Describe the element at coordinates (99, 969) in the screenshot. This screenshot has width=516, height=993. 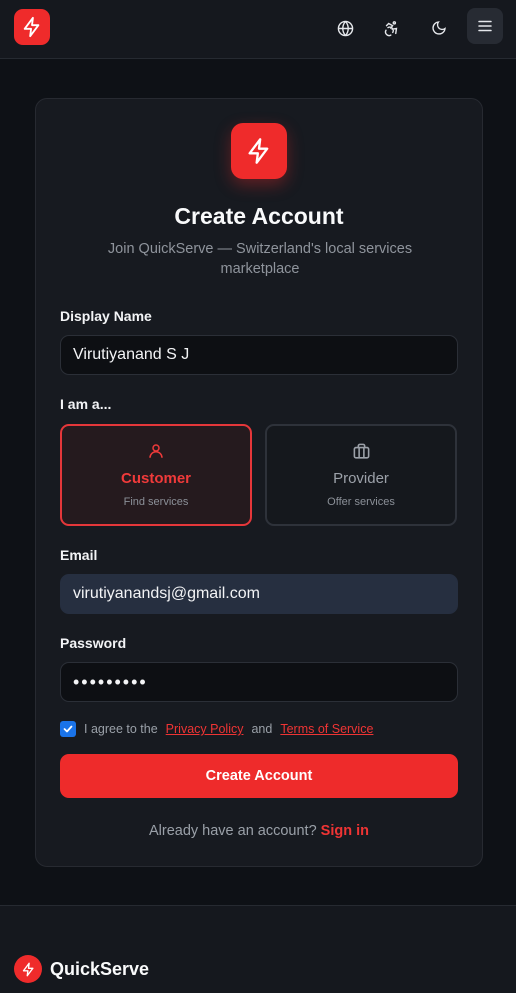
I see `footer-brand: QuickServe` at that location.